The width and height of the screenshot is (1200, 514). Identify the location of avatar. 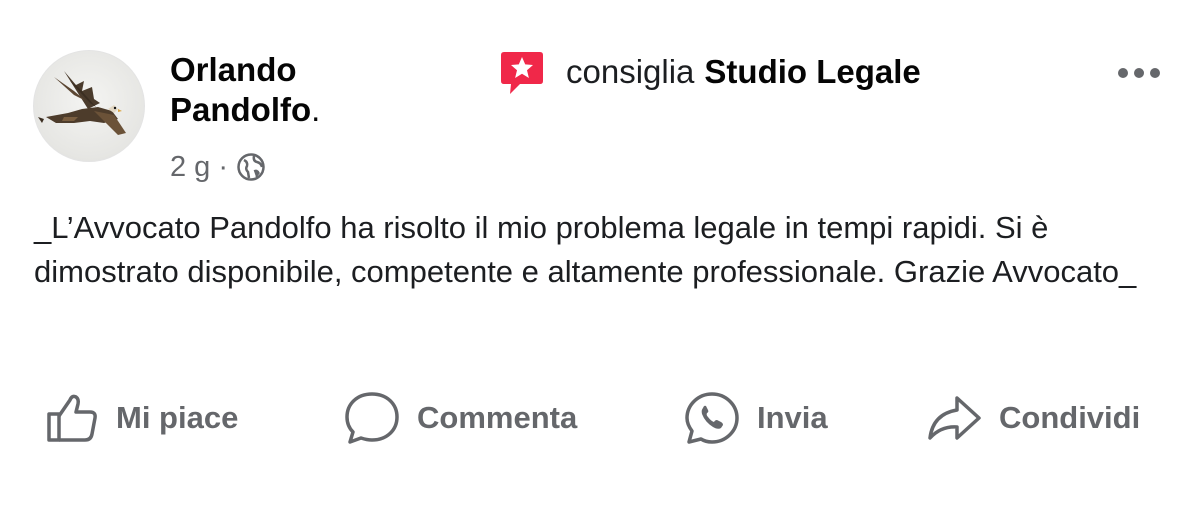
(89, 106).